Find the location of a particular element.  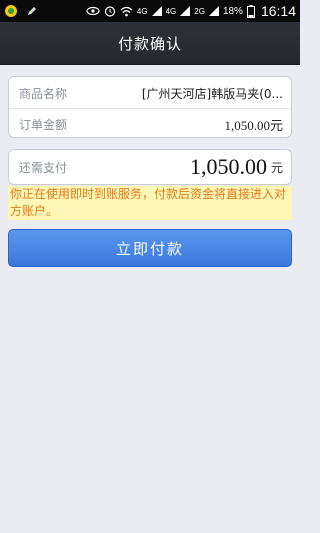

battery-icon is located at coordinates (250, 11).